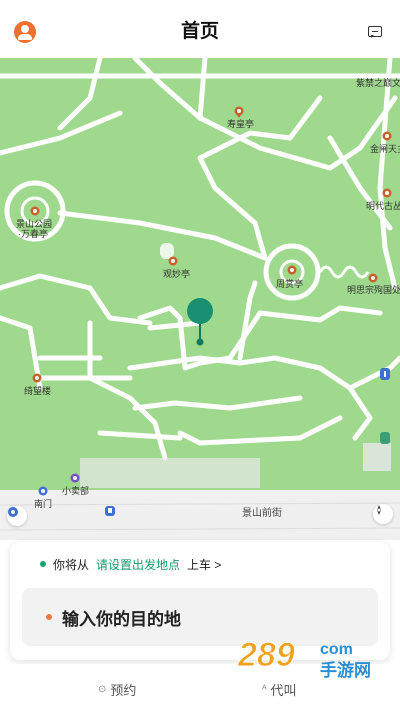 The width and height of the screenshot is (400, 711). What do you see at coordinates (379, 510) in the screenshot?
I see `compass-icon` at bounding box center [379, 510].